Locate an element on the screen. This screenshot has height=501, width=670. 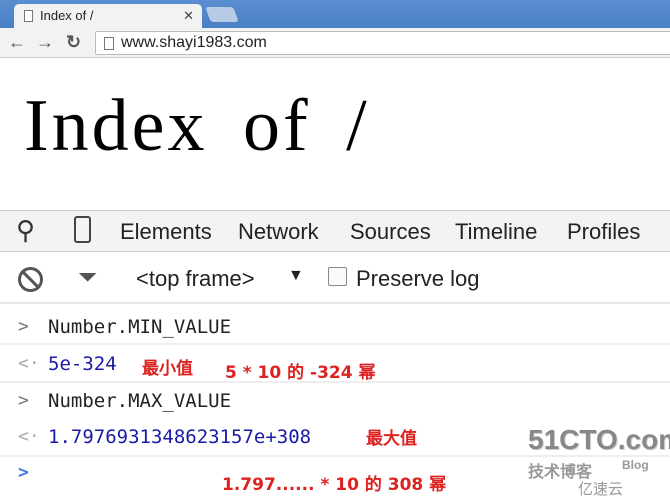
annotation: 最大值 is located at coordinates (391, 439).